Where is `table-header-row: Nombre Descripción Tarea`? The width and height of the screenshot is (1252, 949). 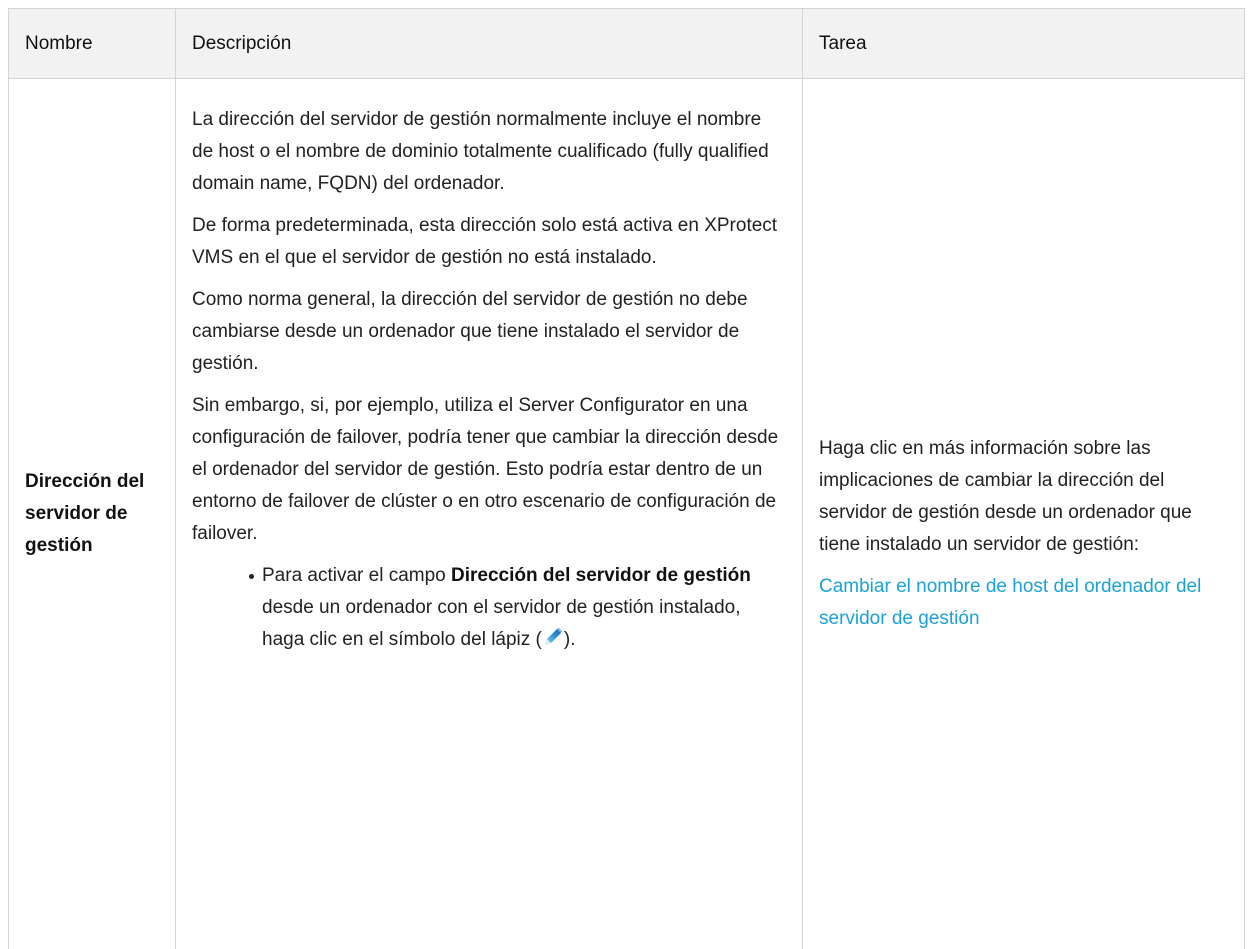
table-header-row: Nombre Descripción Tarea is located at coordinates (626, 43).